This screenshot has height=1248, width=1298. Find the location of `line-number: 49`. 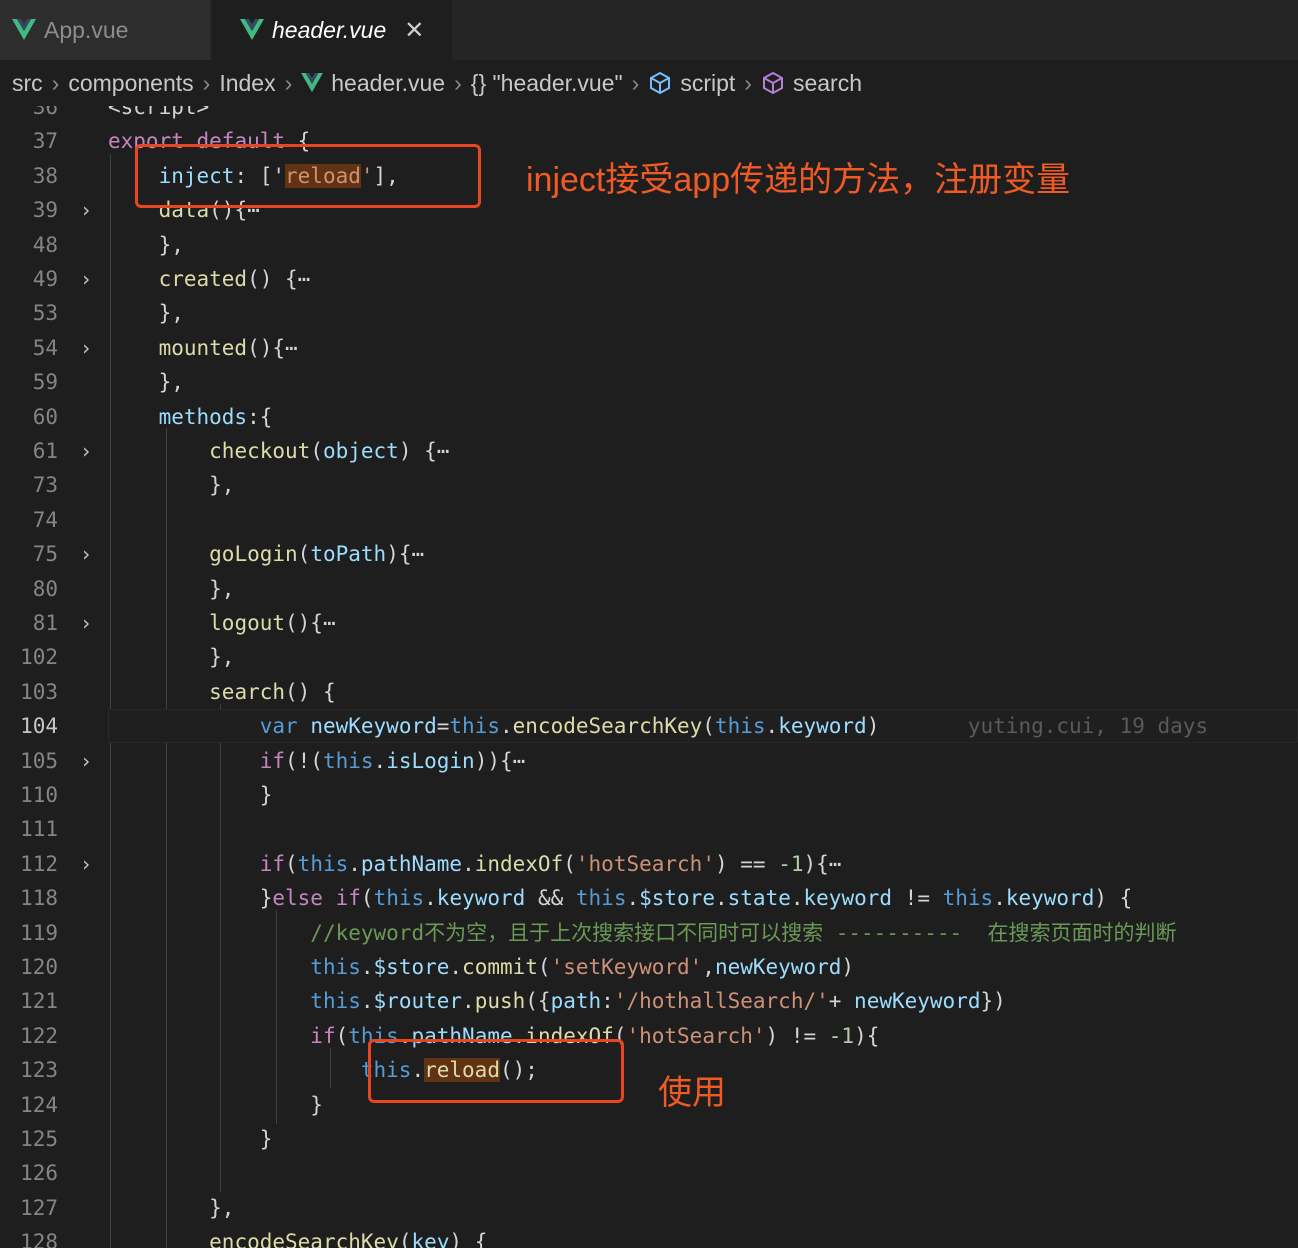

line-number: 49 is located at coordinates (45, 279).